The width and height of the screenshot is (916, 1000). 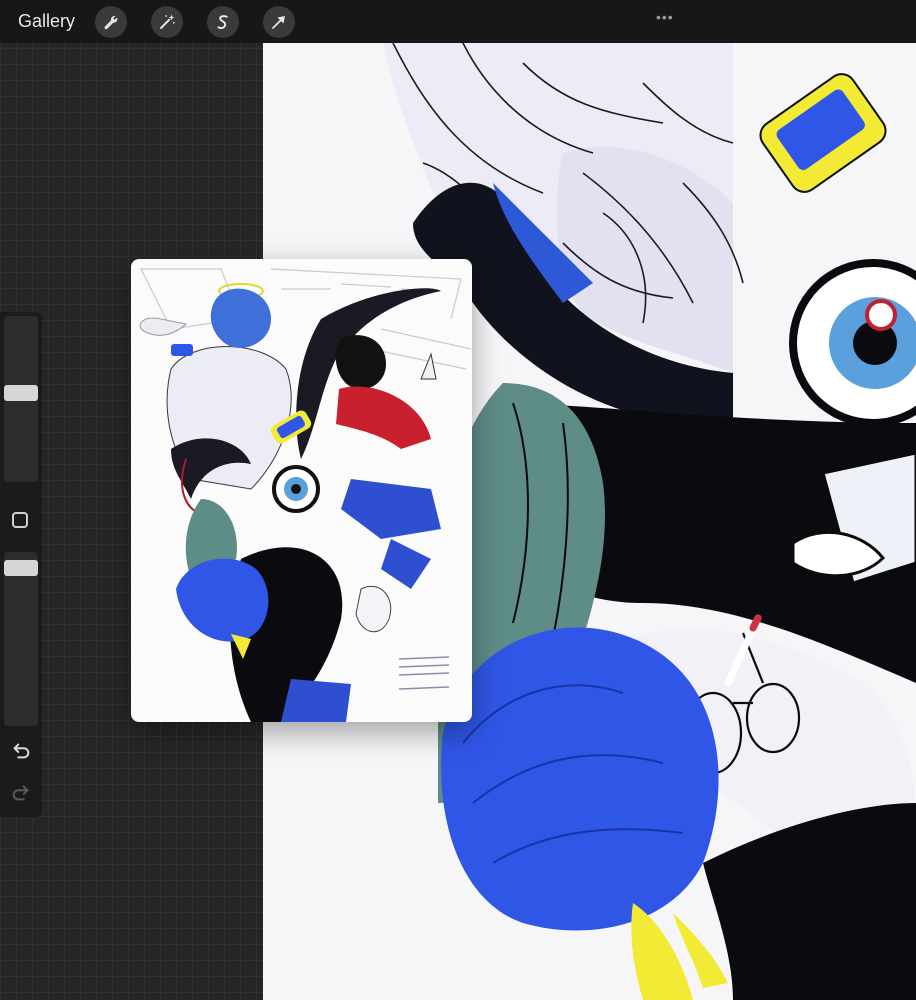 What do you see at coordinates (665, 17) in the screenshot?
I see `more-options-button: •••` at bounding box center [665, 17].